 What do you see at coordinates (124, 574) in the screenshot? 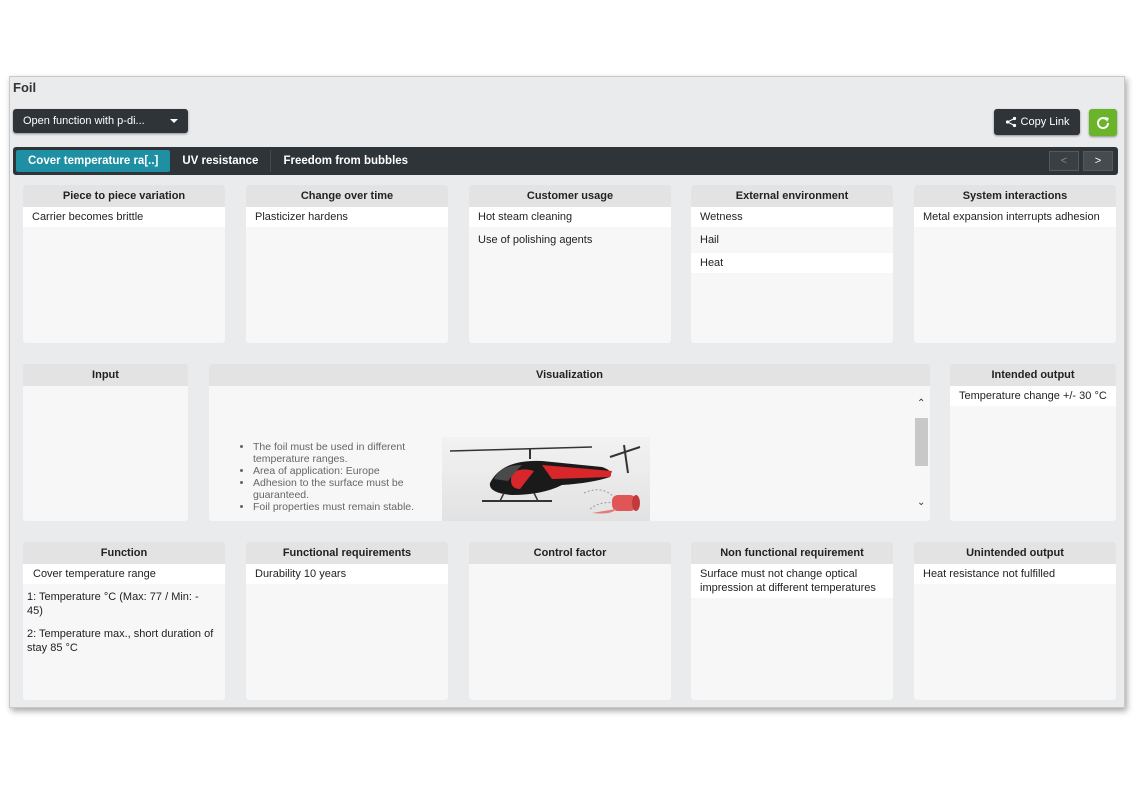
I see `list-item: Cover temperature range` at bounding box center [124, 574].